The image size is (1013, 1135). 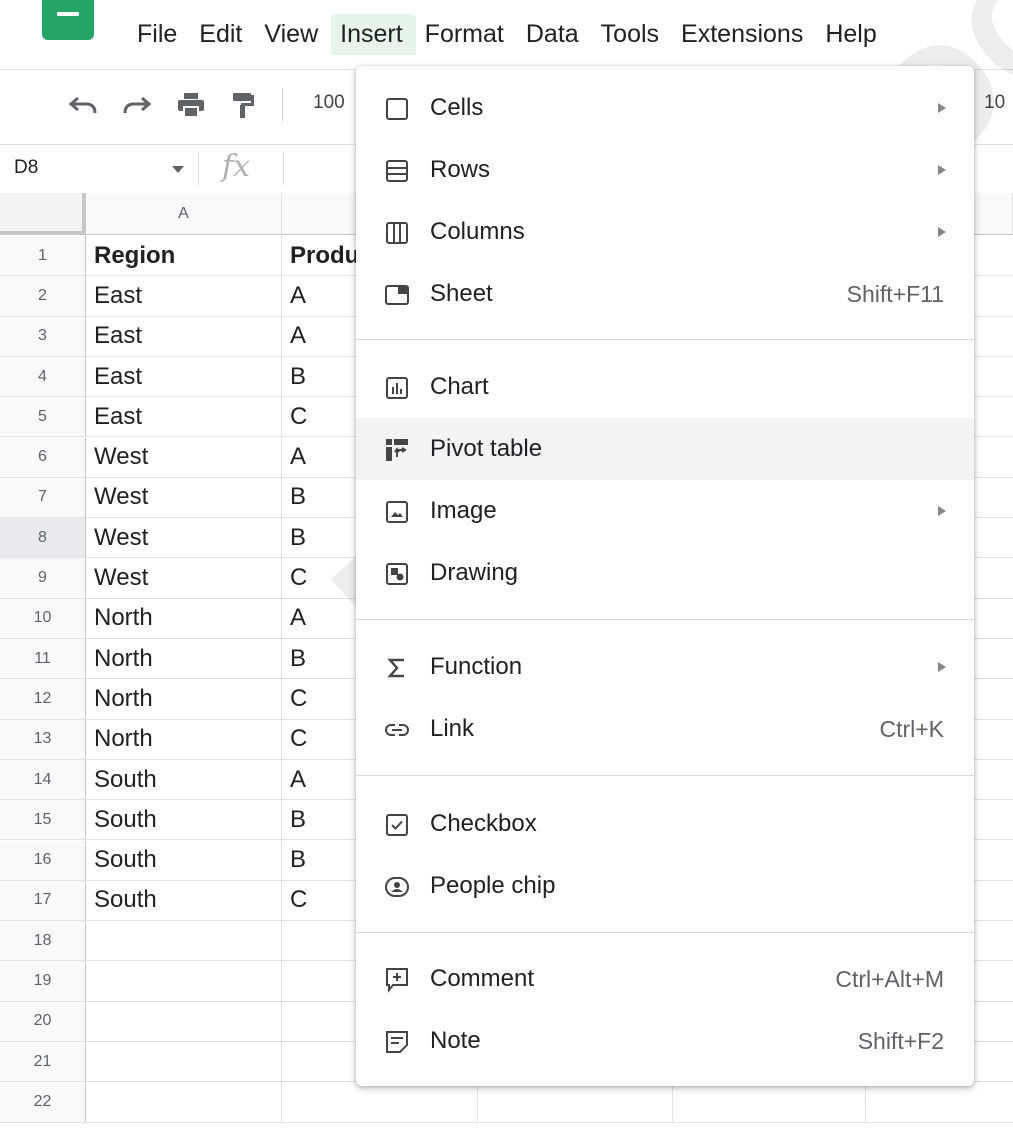 I want to click on menu-item-label: Sheet, so click(x=461, y=293).